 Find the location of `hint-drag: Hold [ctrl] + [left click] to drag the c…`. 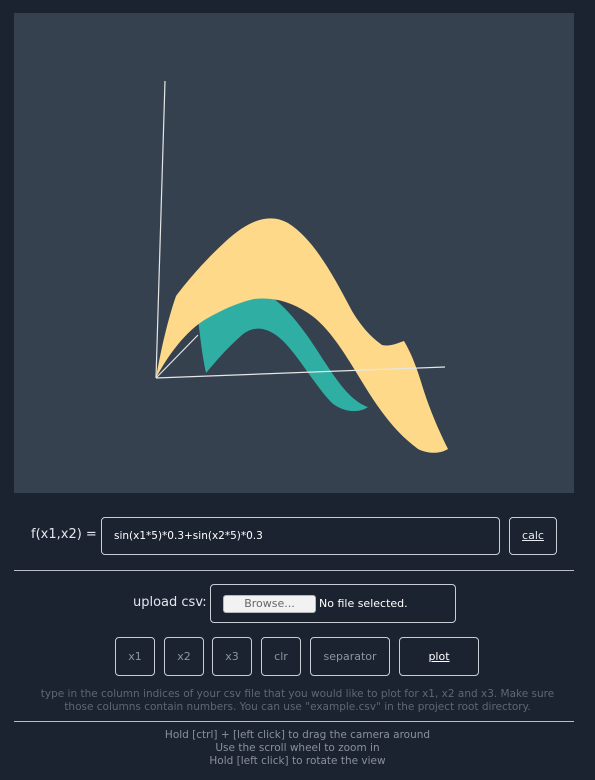

hint-drag: Hold [ctrl] + [left click] to drag the c… is located at coordinates (297, 735).